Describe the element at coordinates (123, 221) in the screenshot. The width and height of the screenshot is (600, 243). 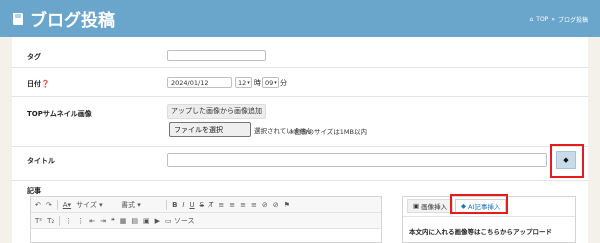
I see `table-icon: ▦` at that location.